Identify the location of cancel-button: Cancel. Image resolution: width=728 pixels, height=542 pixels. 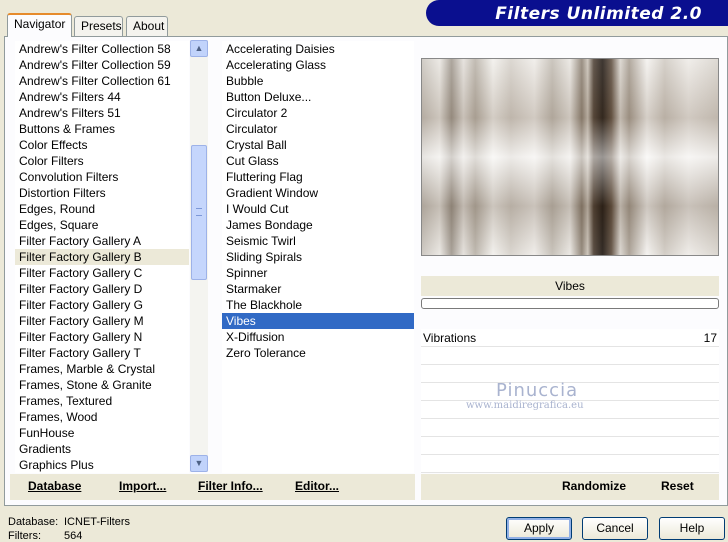
(615, 528).